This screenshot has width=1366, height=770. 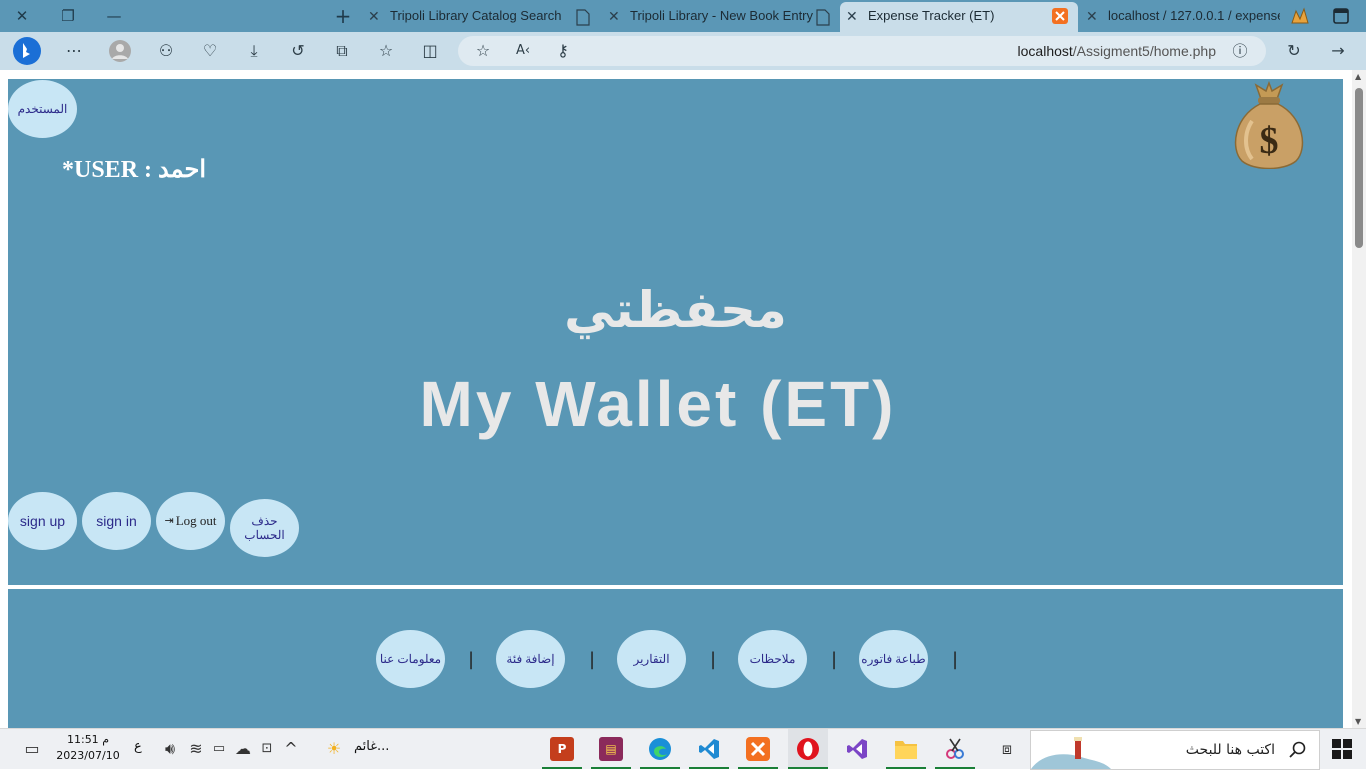 I want to click on tab-new-book-entry: ✕ Tripoli Library - New Book Entry, so click(x=719, y=17).